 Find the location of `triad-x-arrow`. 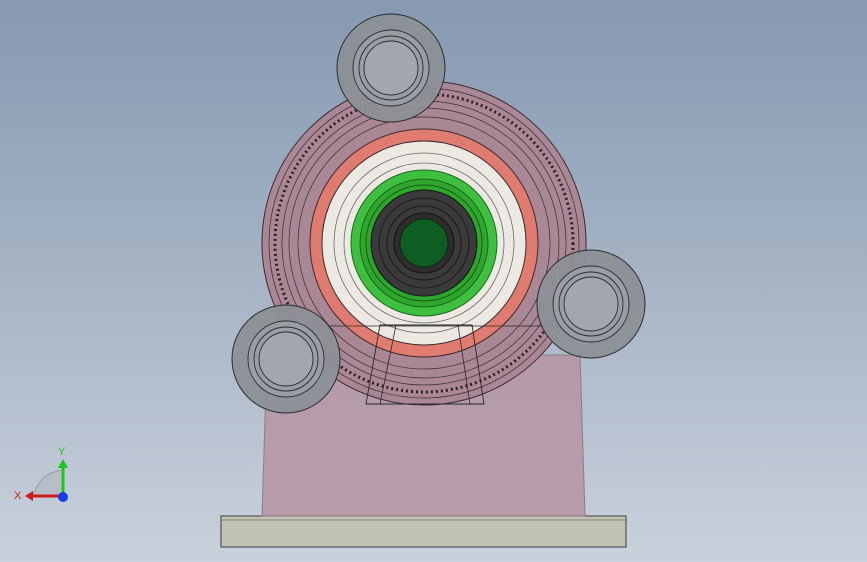

triad-x-arrow is located at coordinates (29, 496).